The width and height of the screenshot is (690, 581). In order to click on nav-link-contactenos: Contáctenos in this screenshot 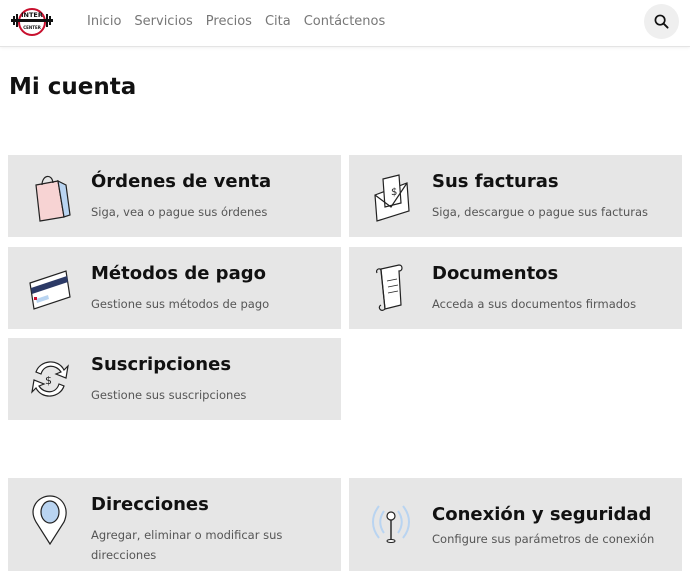, I will do `click(345, 21)`.